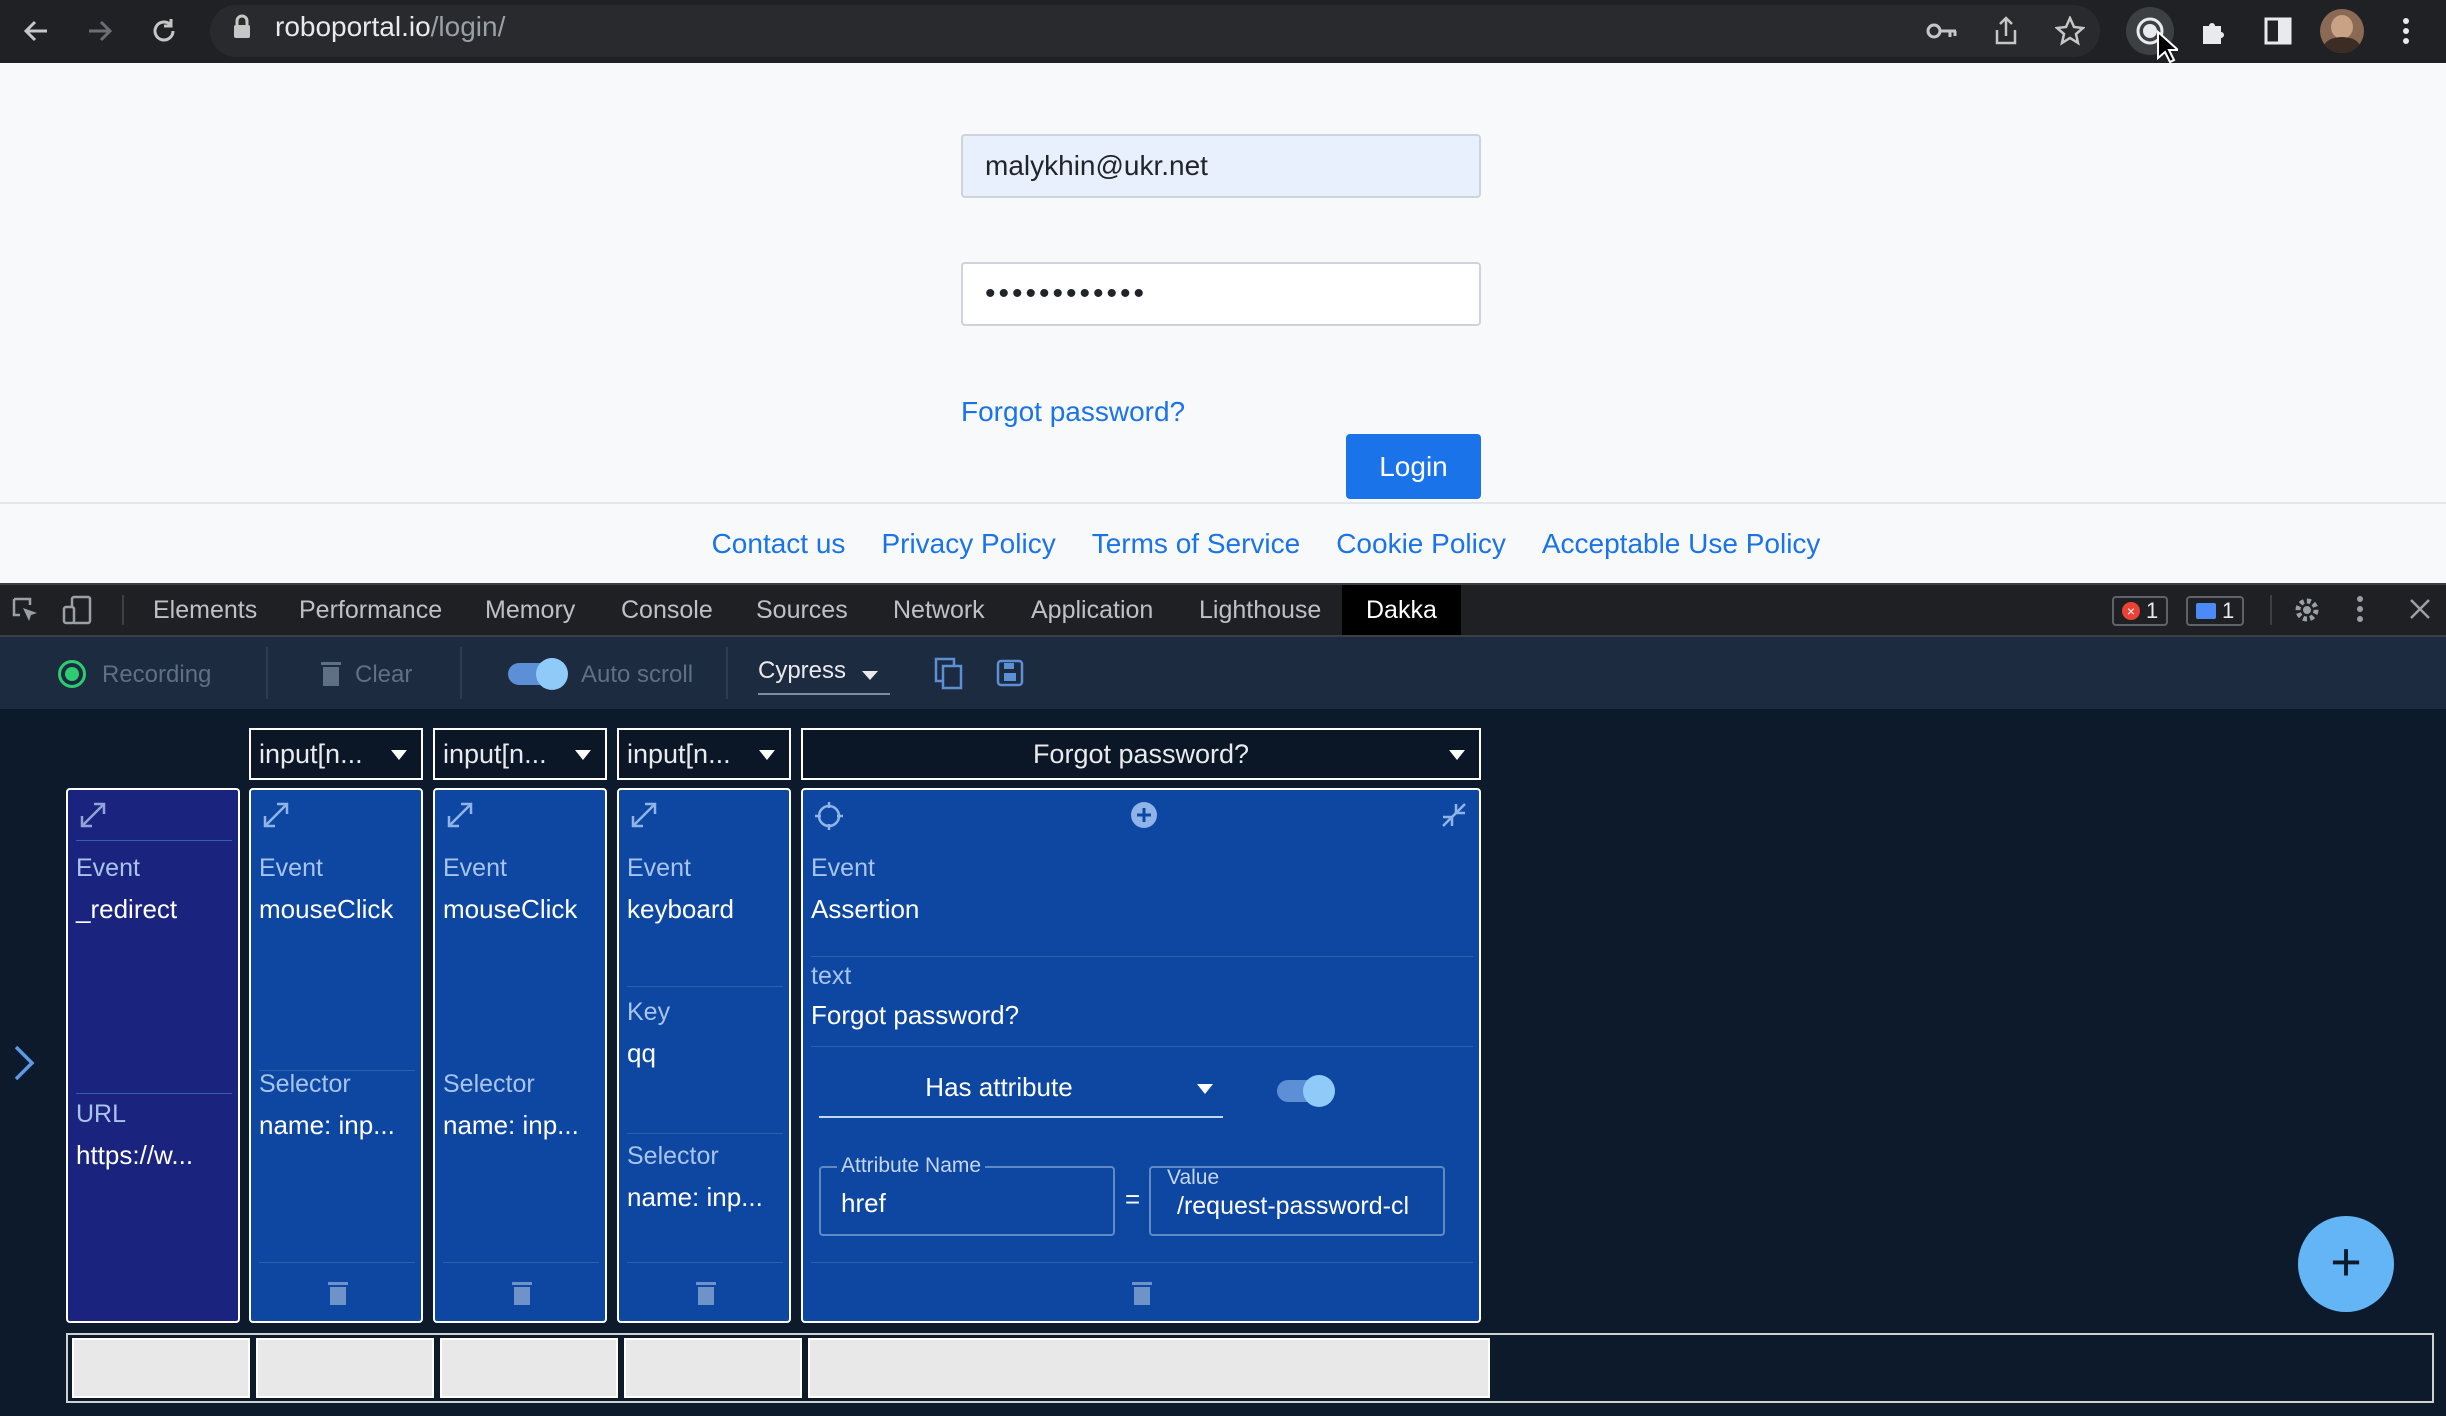 The height and width of the screenshot is (1416, 2446). I want to click on back-arrow-icon, so click(36, 31).